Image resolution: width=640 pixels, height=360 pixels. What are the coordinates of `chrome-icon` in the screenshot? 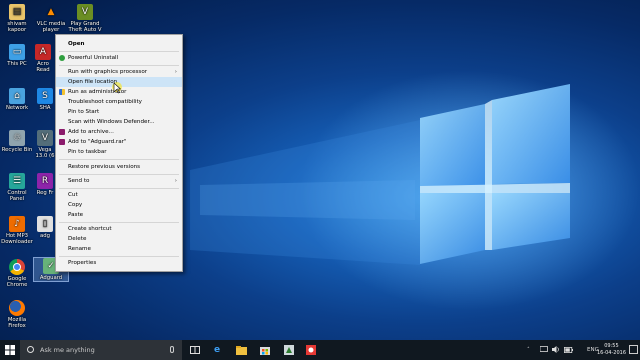 It's located at (17, 267).